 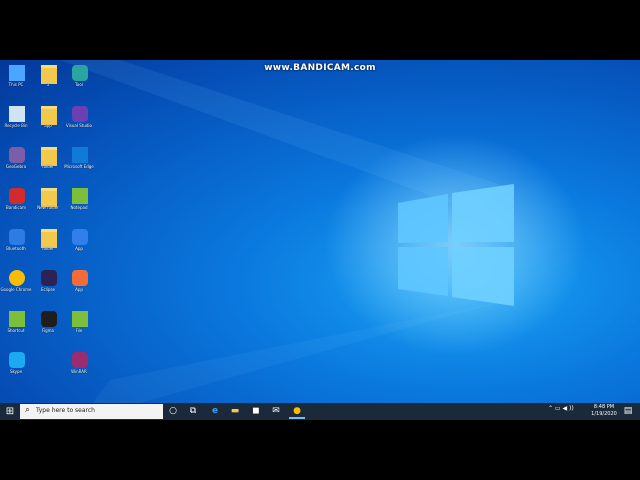 I want to click on desktop-icon-label: Tool, so click(x=79, y=84).